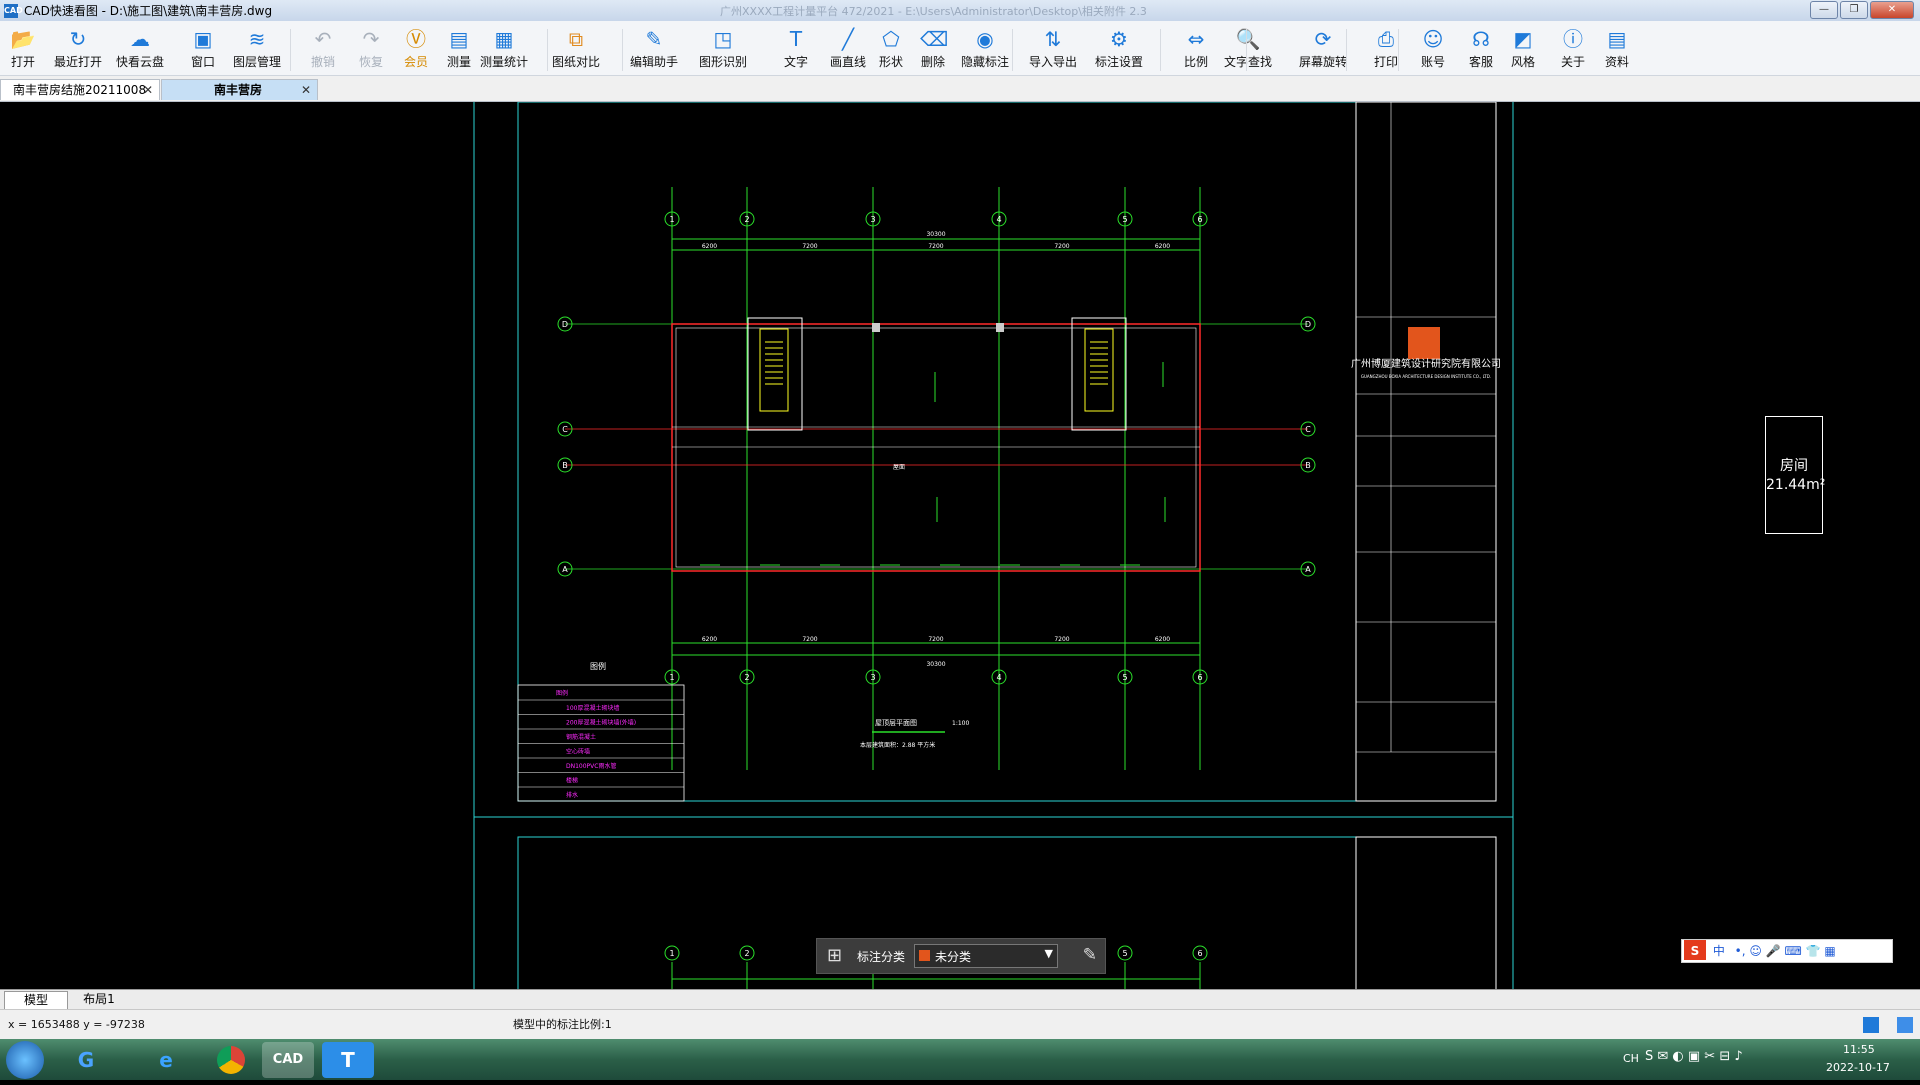 This screenshot has width=1920, height=1085. I want to click on axis-bubble-label: 3, so click(872, 219).